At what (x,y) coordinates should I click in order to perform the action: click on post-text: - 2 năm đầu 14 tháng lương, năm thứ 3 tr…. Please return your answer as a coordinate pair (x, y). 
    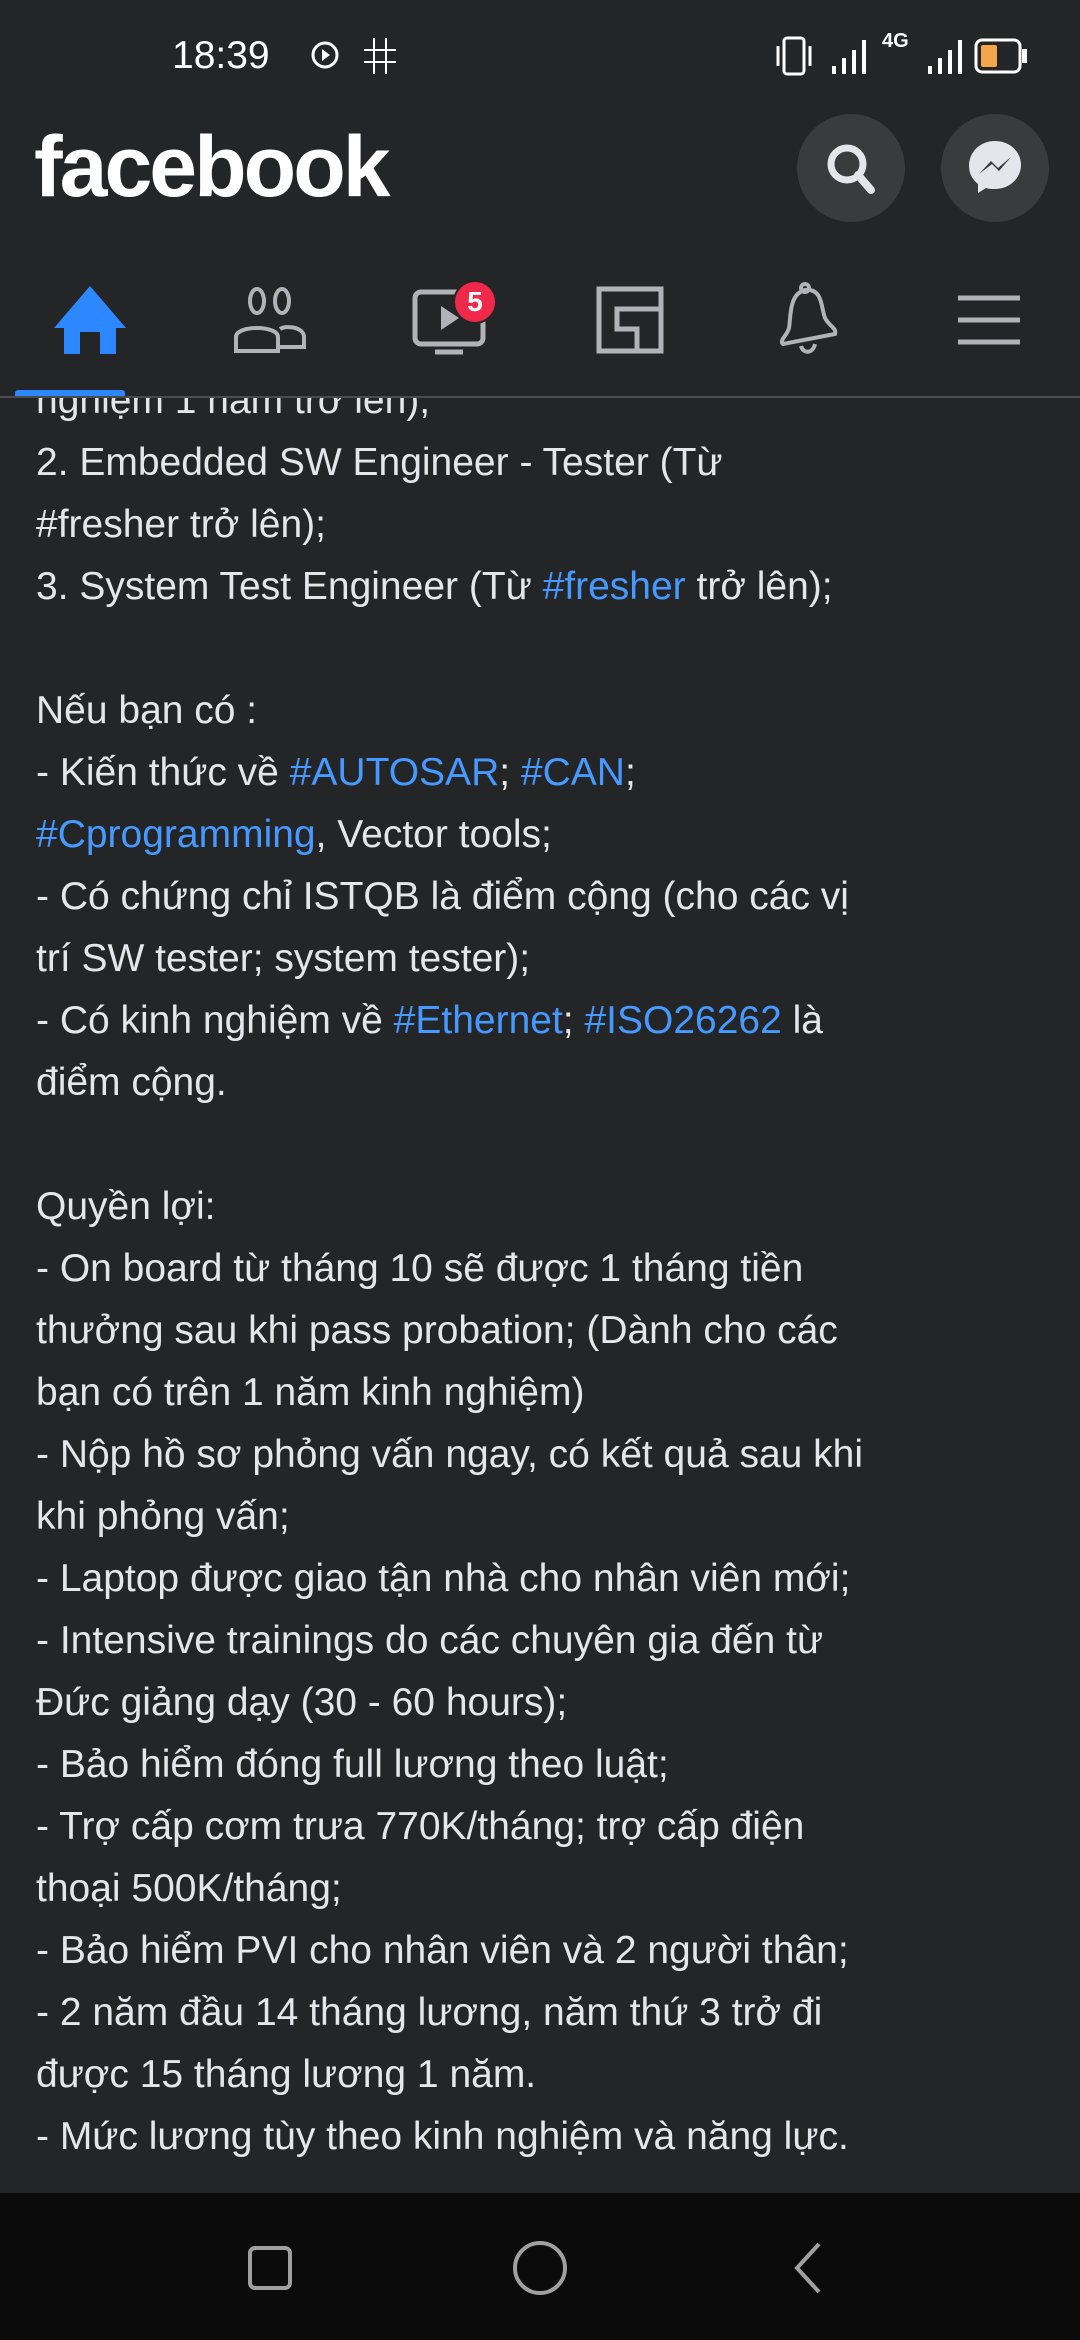
    Looking at the image, I should click on (429, 2012).